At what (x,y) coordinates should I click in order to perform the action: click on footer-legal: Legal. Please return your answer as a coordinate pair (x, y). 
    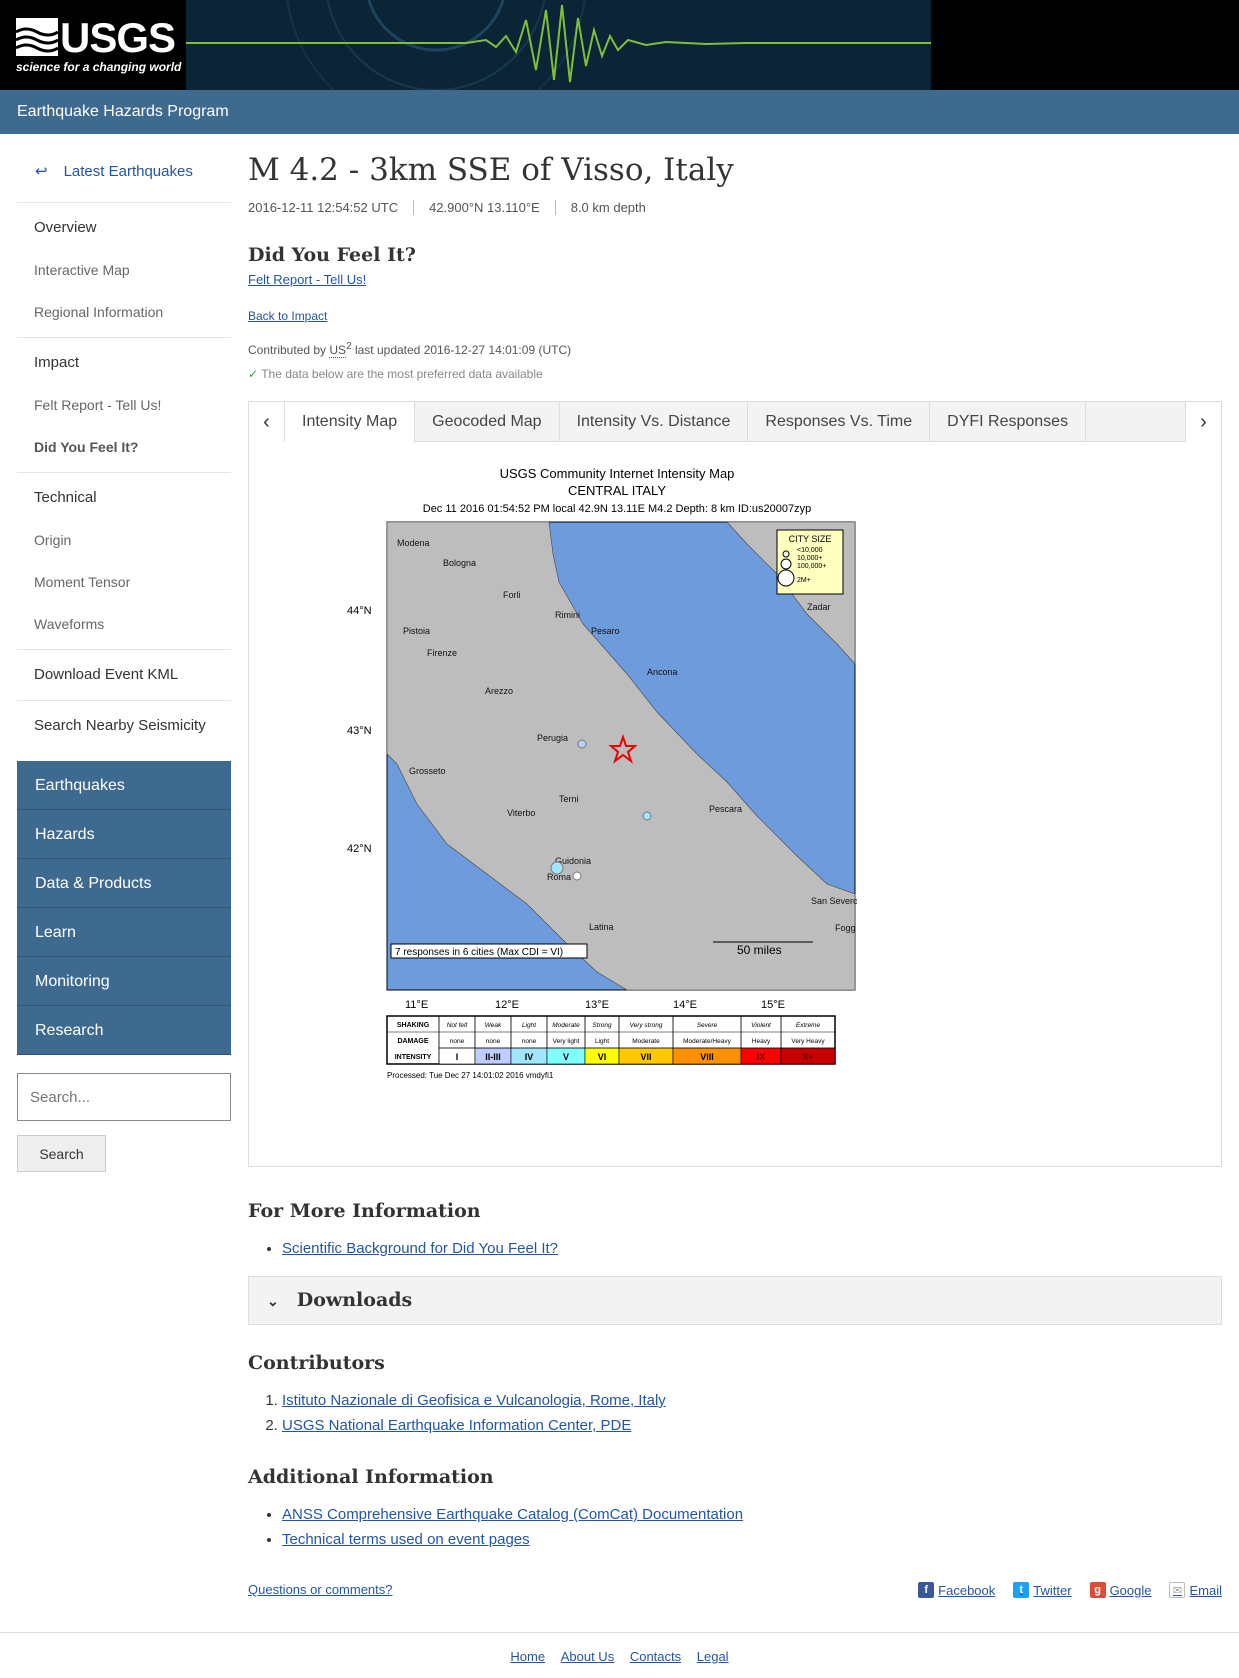
    Looking at the image, I should click on (713, 1656).